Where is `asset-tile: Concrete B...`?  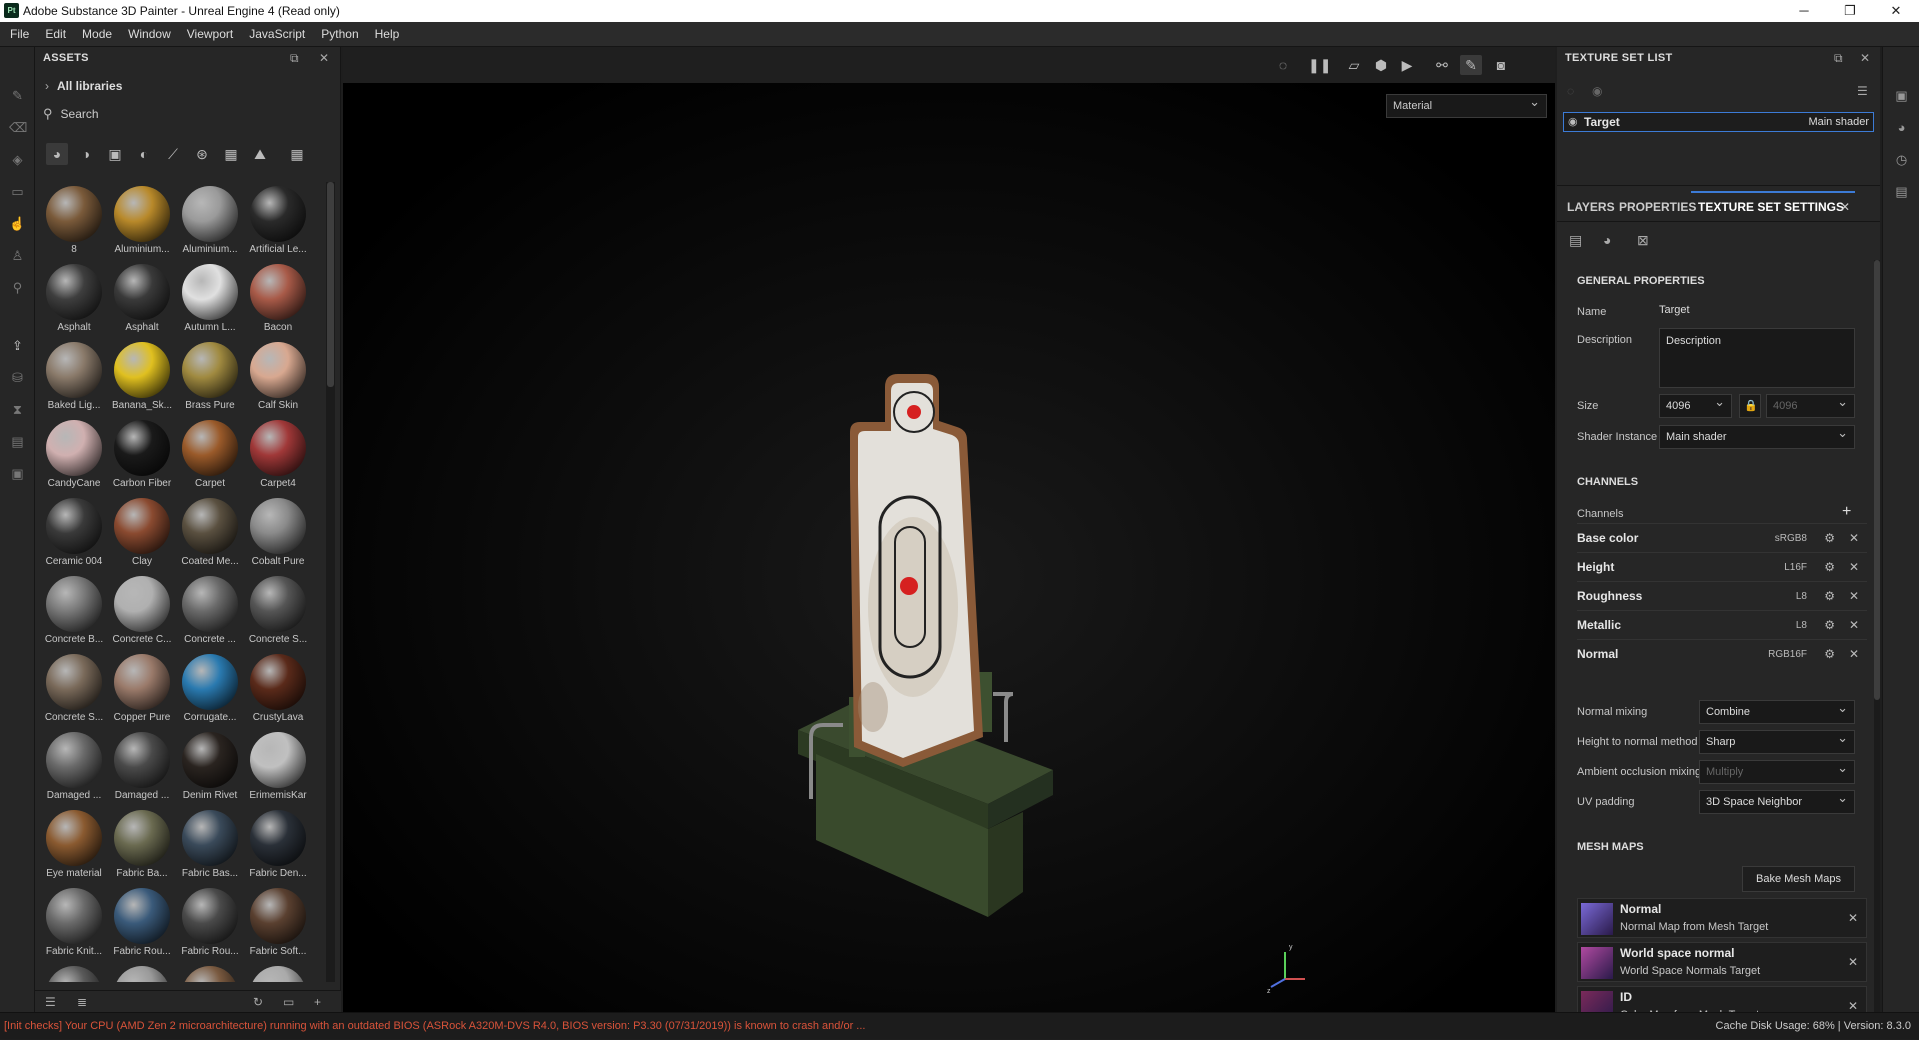 asset-tile: Concrete B... is located at coordinates (74, 611).